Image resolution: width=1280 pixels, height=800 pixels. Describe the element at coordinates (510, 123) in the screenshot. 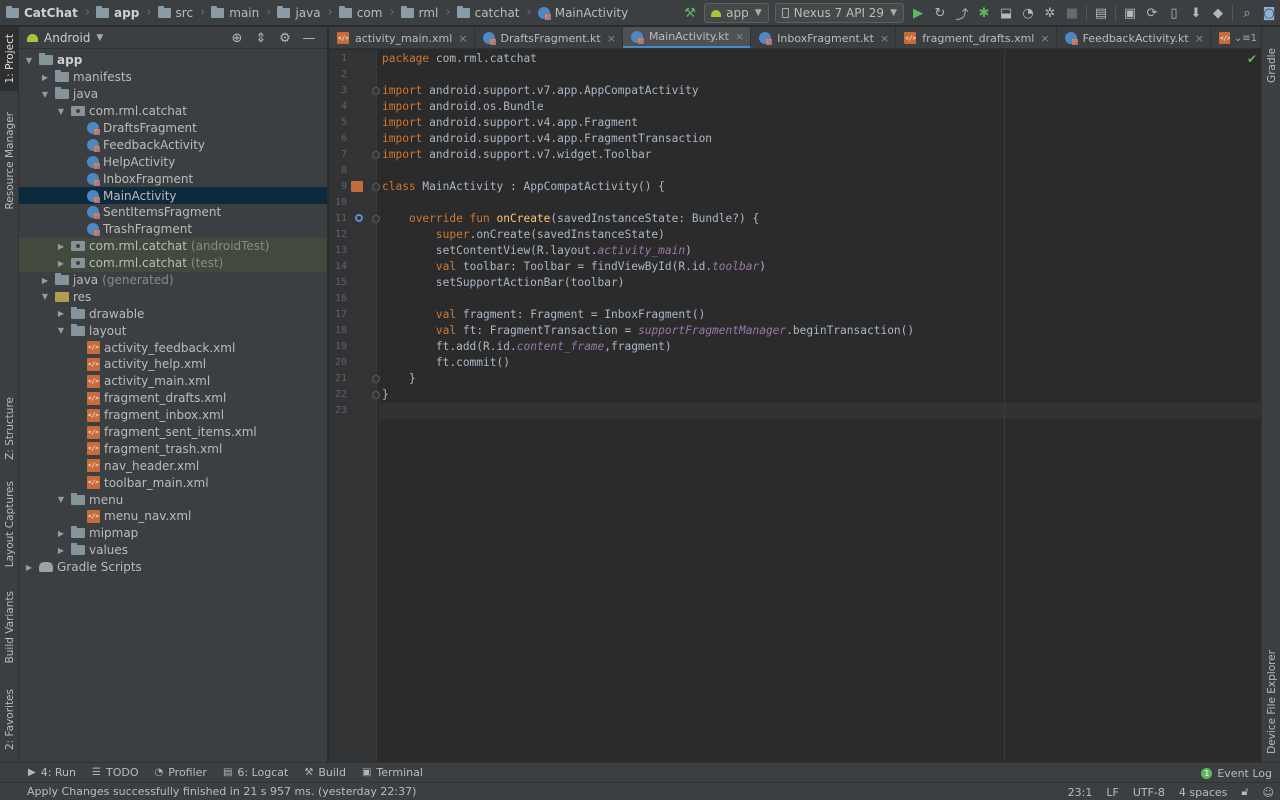

I see `code-line: import android.support.v4.app.Fragment` at that location.